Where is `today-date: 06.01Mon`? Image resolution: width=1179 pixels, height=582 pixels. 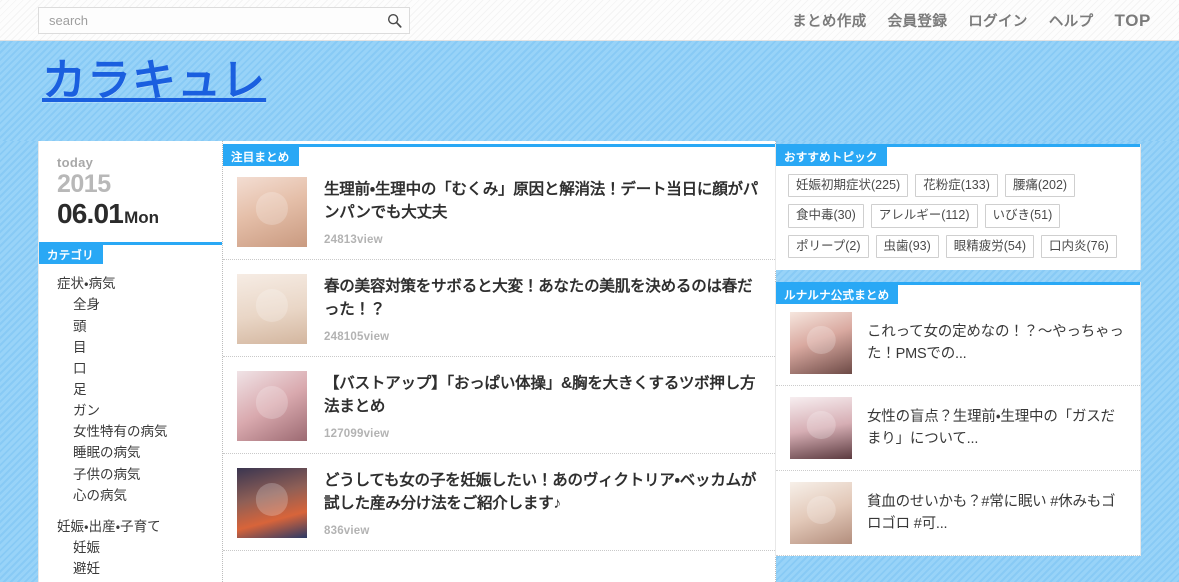
today-date: 06.01Mon is located at coordinates (144, 214).